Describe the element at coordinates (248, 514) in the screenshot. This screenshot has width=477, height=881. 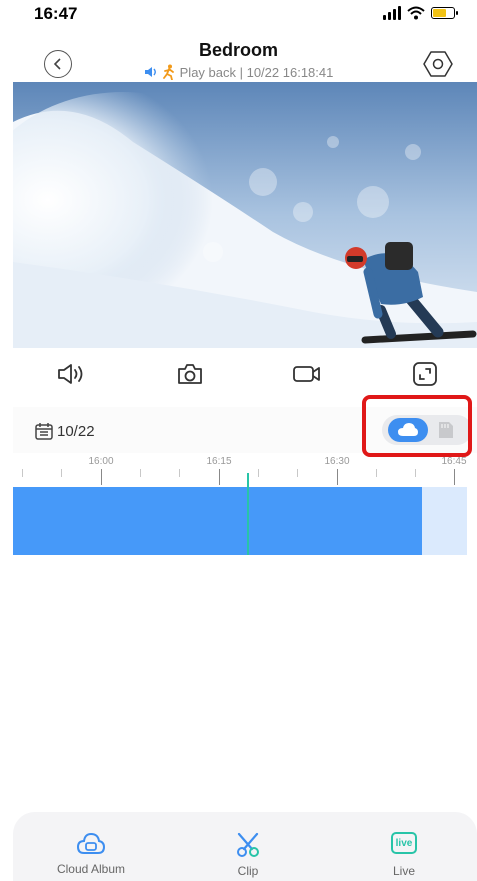
I see `playhead-cursor` at that location.